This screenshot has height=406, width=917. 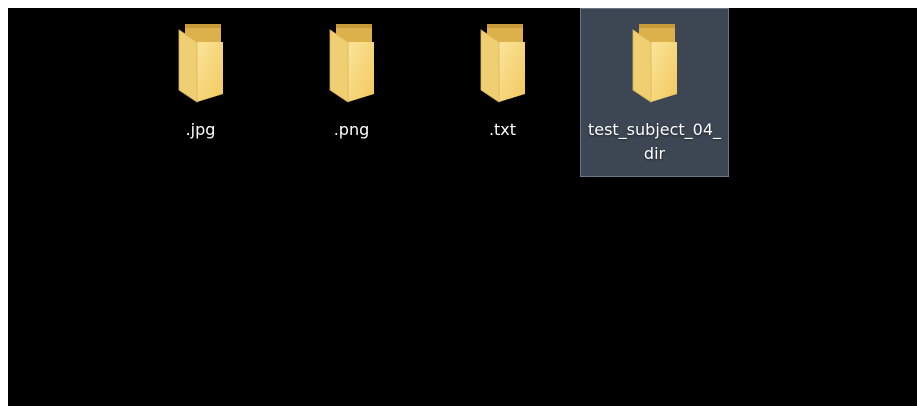 I want to click on desktop-item-txt-folder: .txt, so click(x=502, y=92).